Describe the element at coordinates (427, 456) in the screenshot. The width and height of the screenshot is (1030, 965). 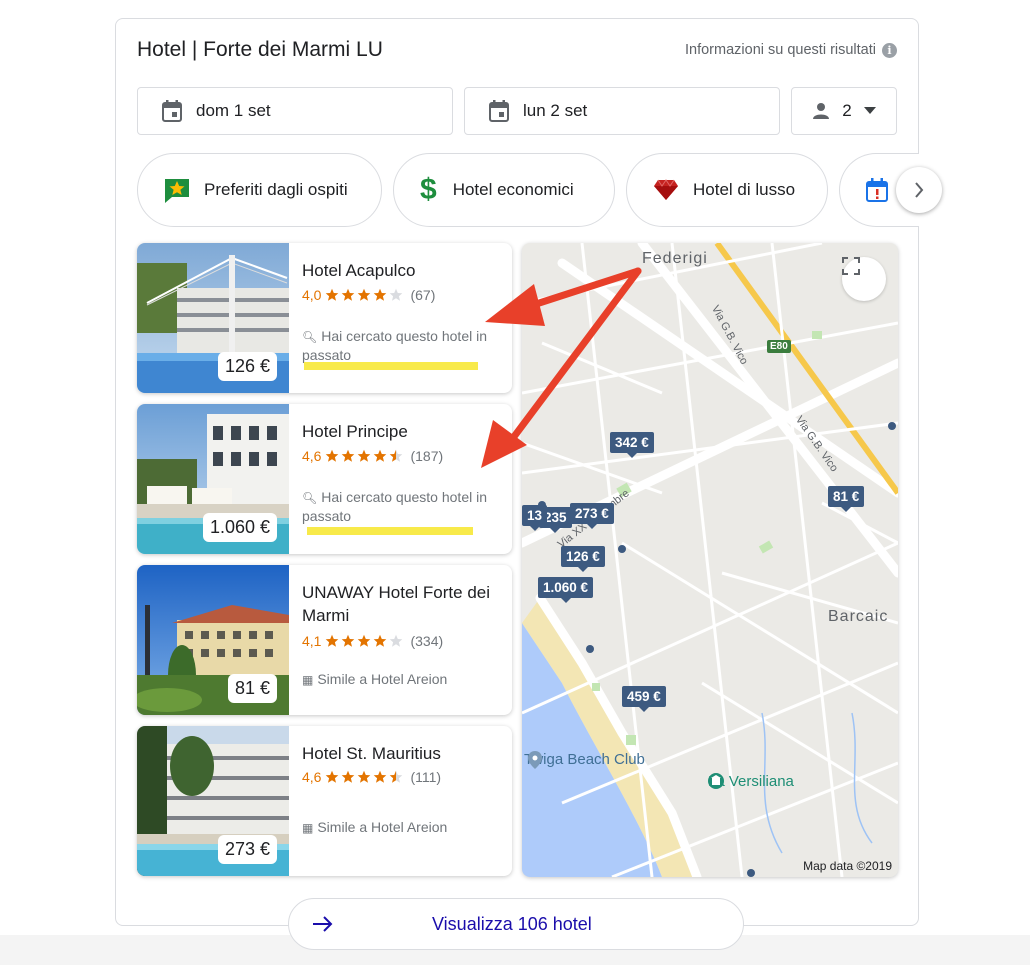
I see `review-count: (187)` at that location.